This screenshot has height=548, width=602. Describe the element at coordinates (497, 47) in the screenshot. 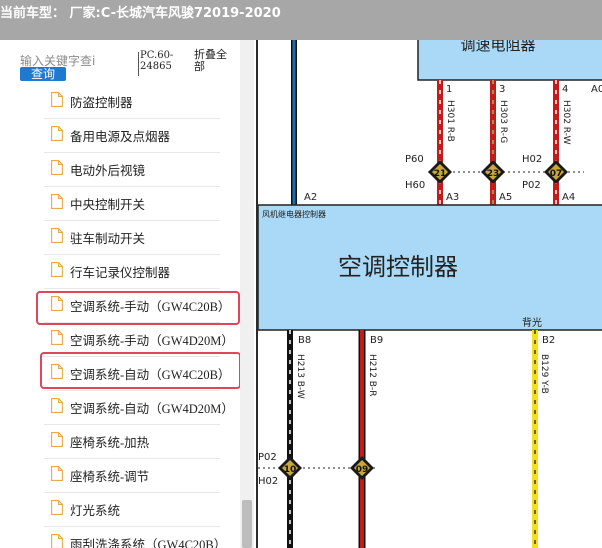

I see `speed-resistor-label: 调速电阻器` at that location.